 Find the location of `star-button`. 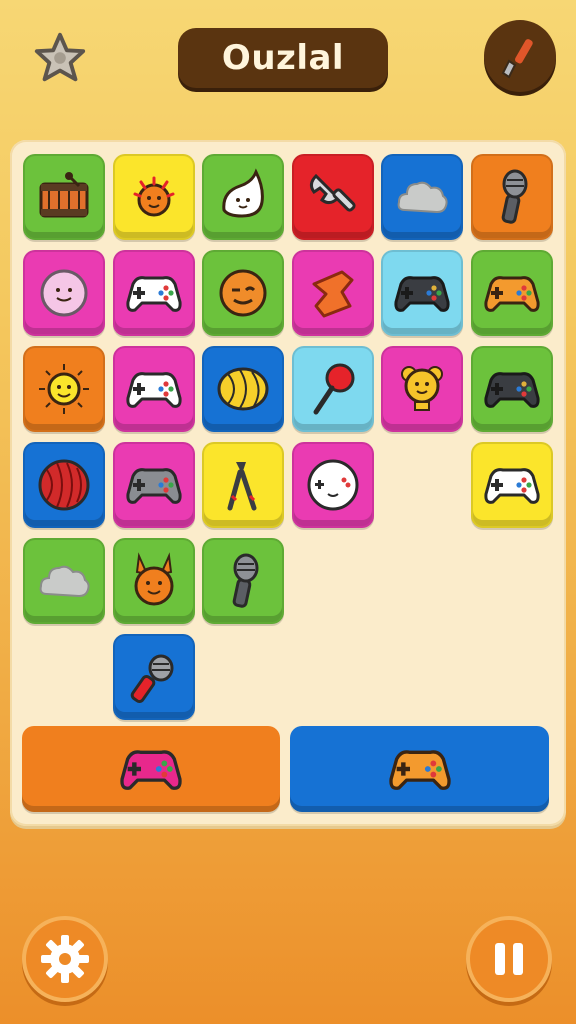

star-button is located at coordinates (60, 58).